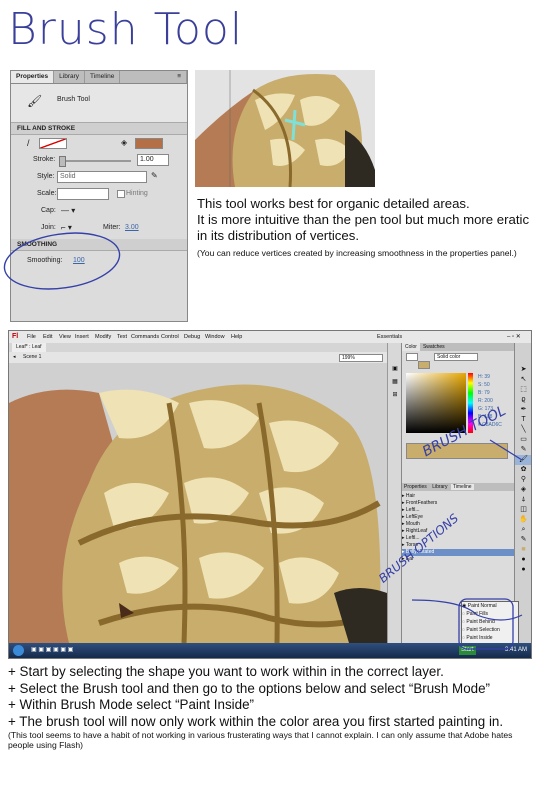 The height and width of the screenshot is (809, 545). Describe the element at coordinates (65, 337) in the screenshot. I see `menu-view: View` at that location.